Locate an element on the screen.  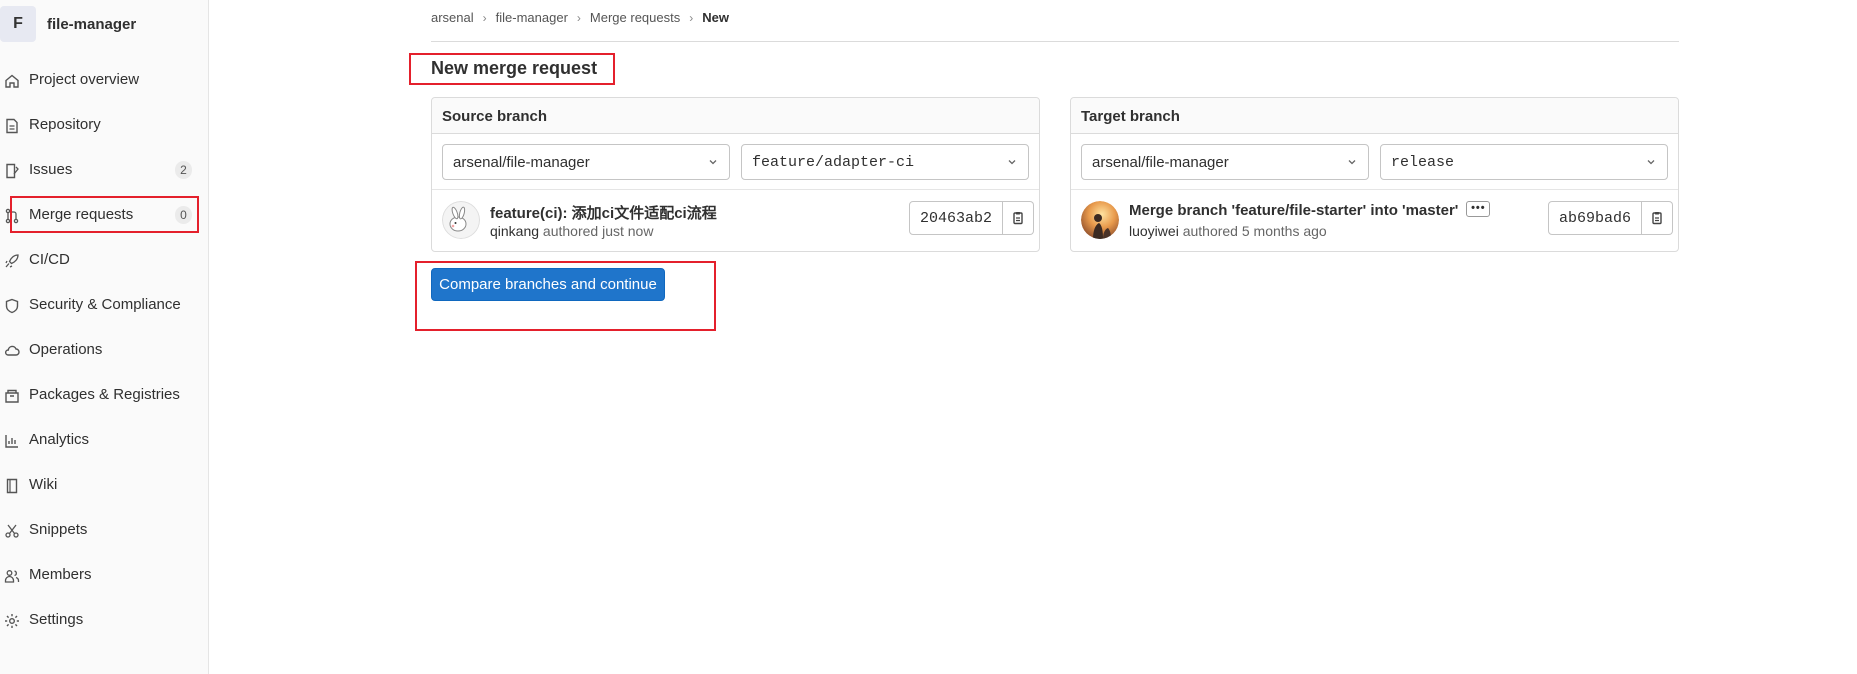
target-commit-author: luoyiwei is located at coordinates (1154, 231).